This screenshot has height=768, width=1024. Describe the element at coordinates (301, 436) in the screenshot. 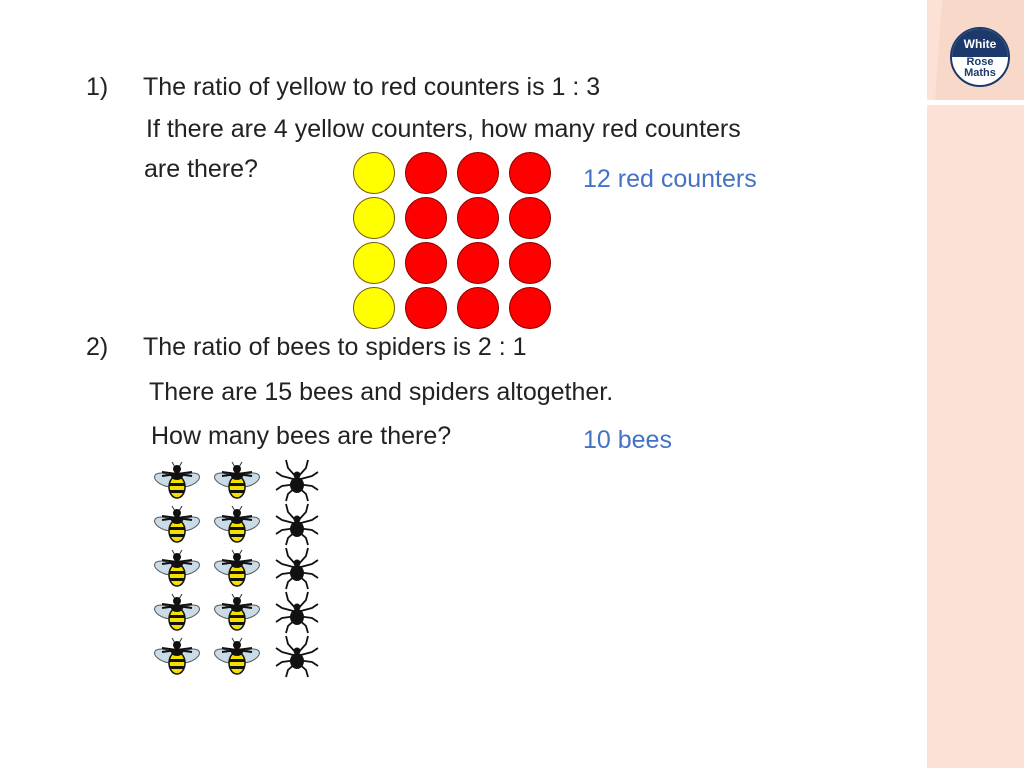

I see `question-2-line-3: How many bees are there?` at that location.